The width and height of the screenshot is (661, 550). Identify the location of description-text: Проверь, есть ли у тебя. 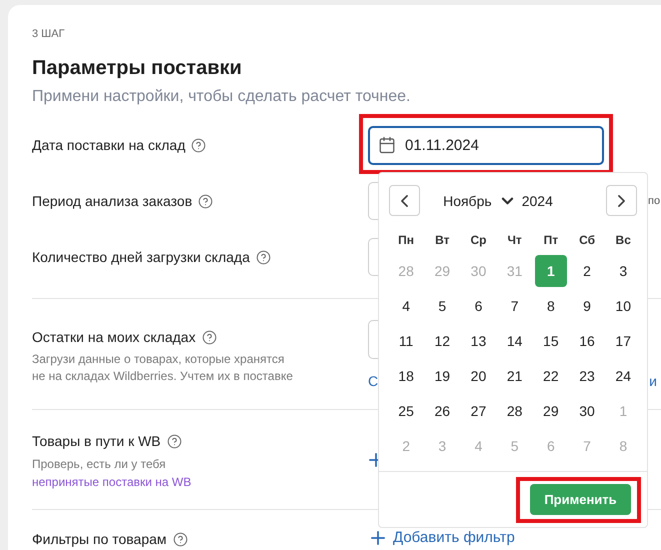
(99, 464).